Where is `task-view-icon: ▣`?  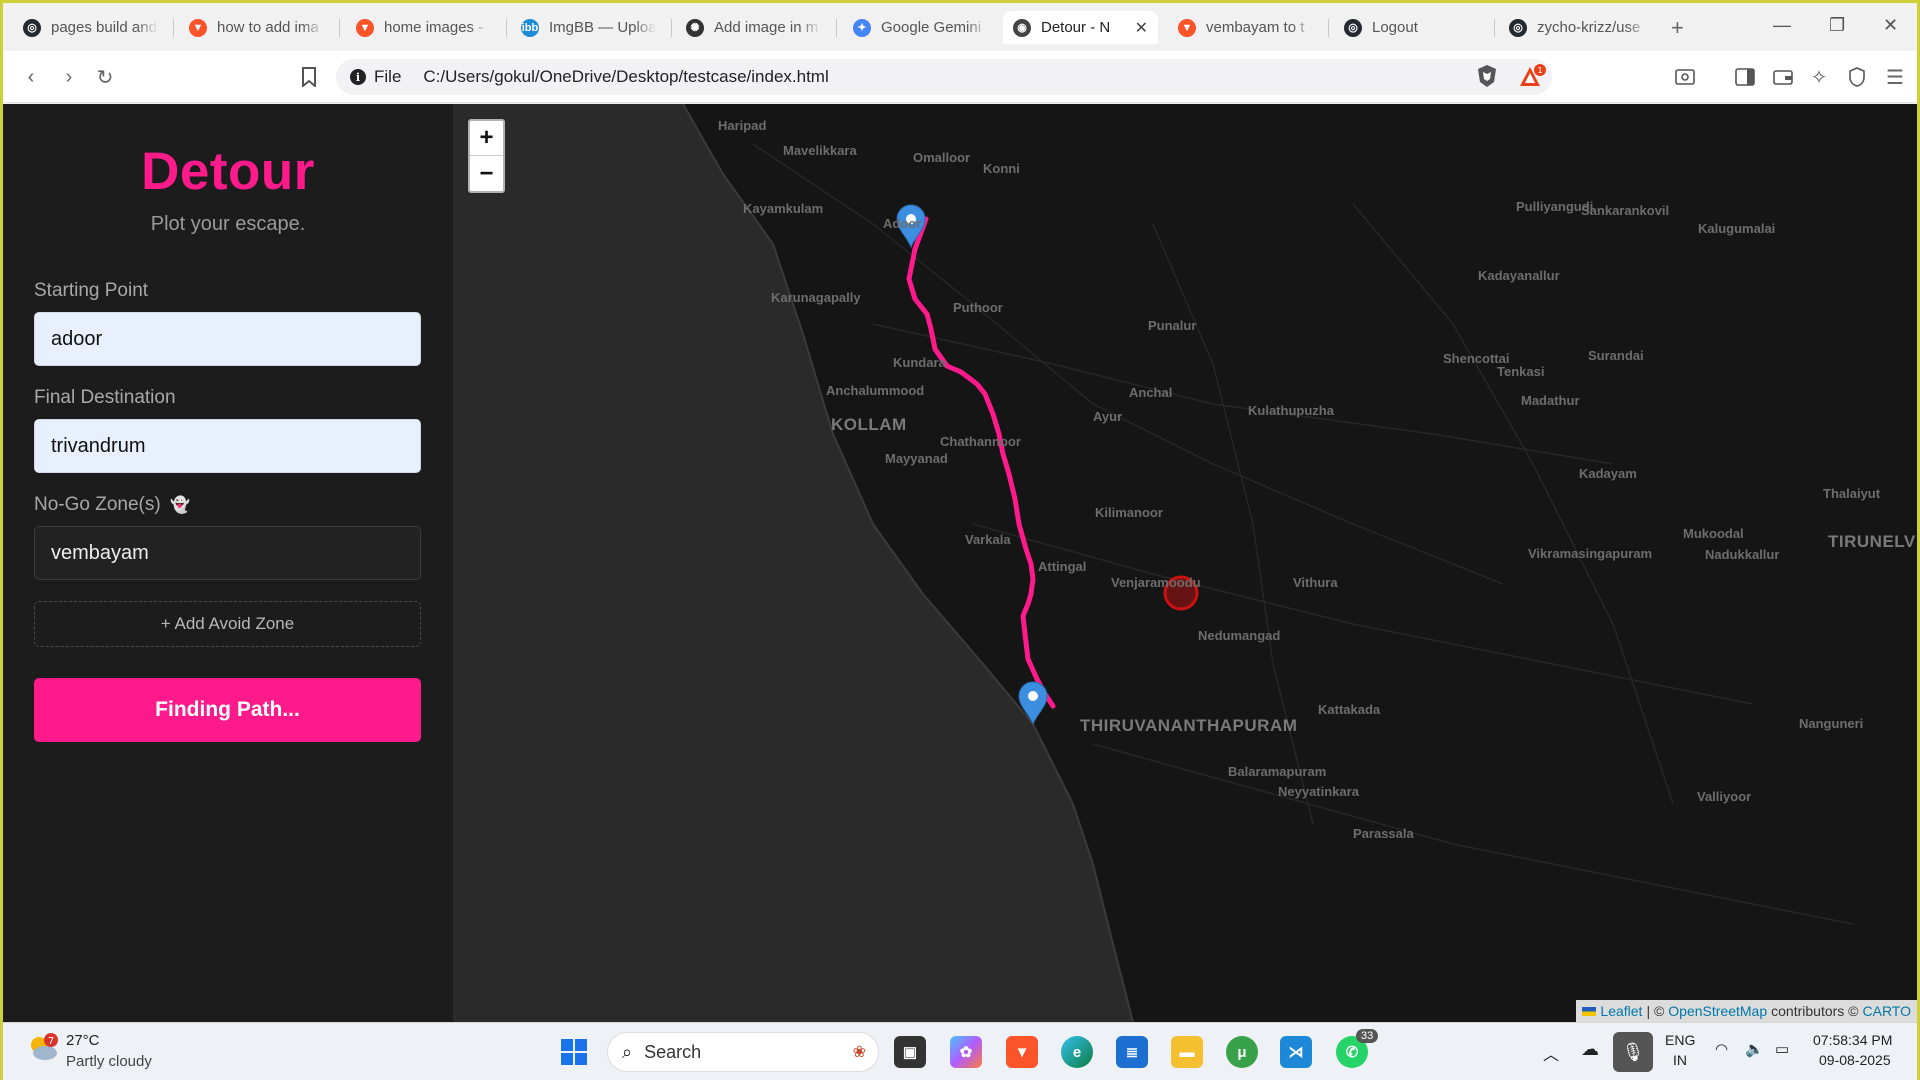 task-view-icon: ▣ is located at coordinates (910, 1052).